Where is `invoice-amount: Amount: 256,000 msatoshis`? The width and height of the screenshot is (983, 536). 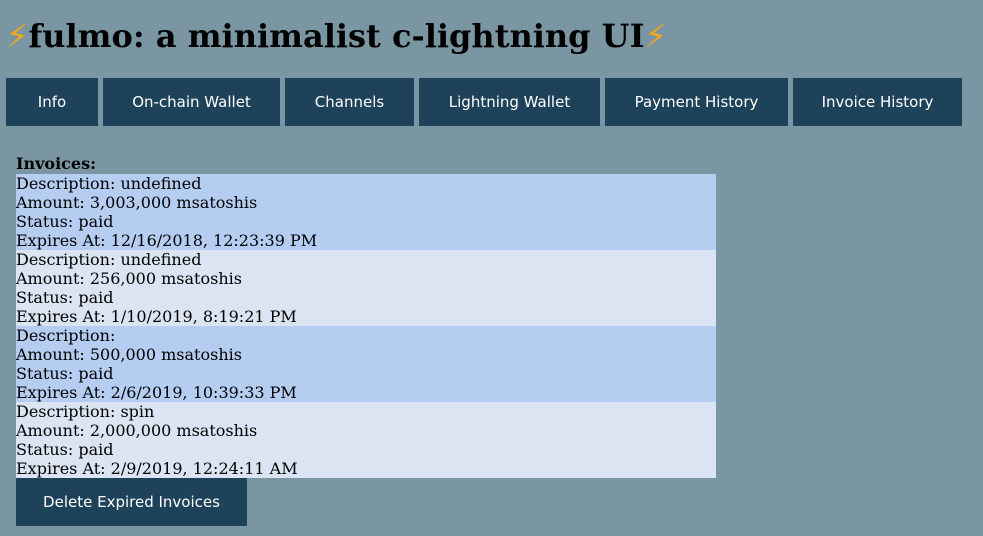 invoice-amount: Amount: 256,000 msatoshis is located at coordinates (129, 278).